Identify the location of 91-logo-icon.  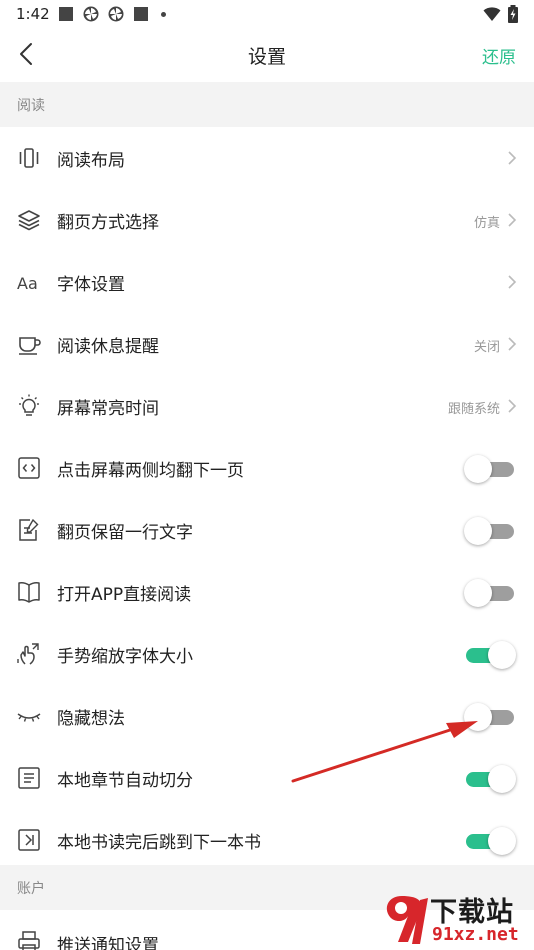
(407, 920).